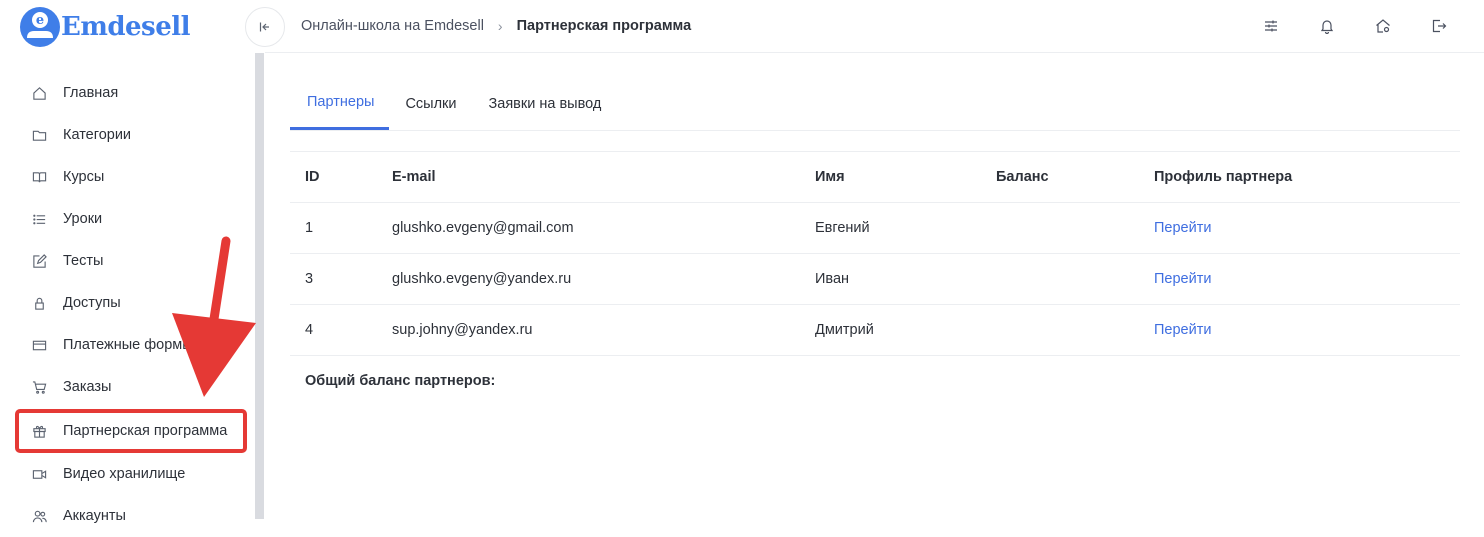 Image resolution: width=1484 pixels, height=537 pixels. Describe the element at coordinates (94, 516) in the screenshot. I see `sidebar-item-label: Аккаунты` at that location.